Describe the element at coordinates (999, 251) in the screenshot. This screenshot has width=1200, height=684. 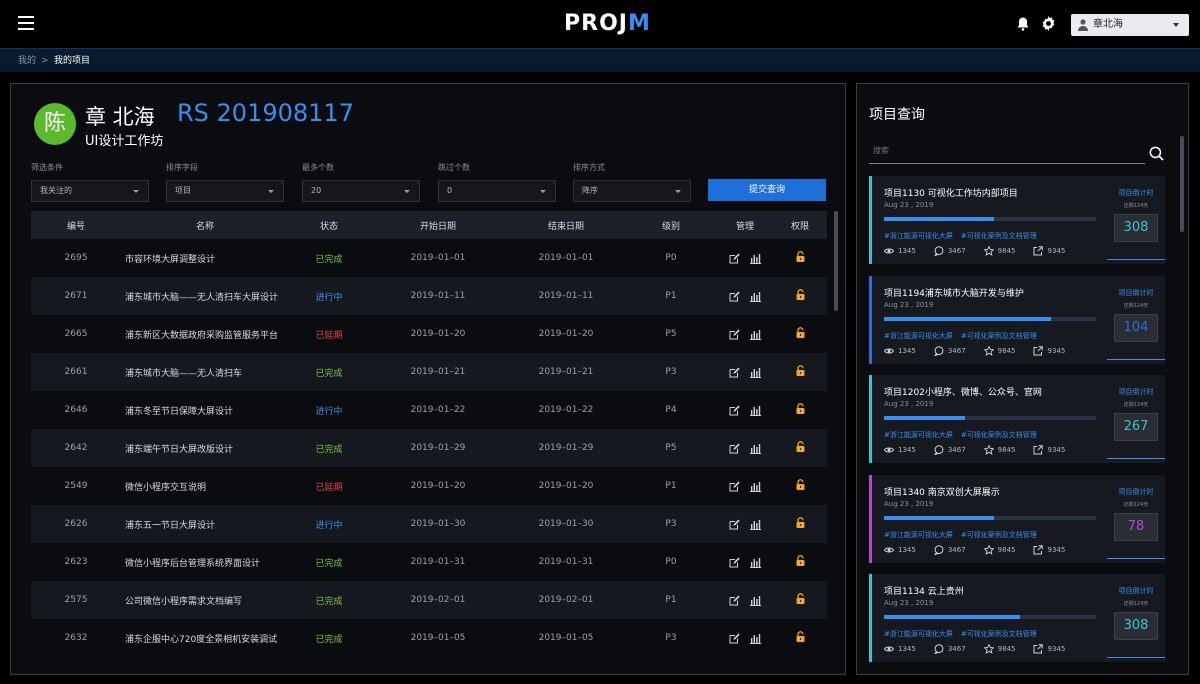
I see `stars-stat: 9845` at that location.